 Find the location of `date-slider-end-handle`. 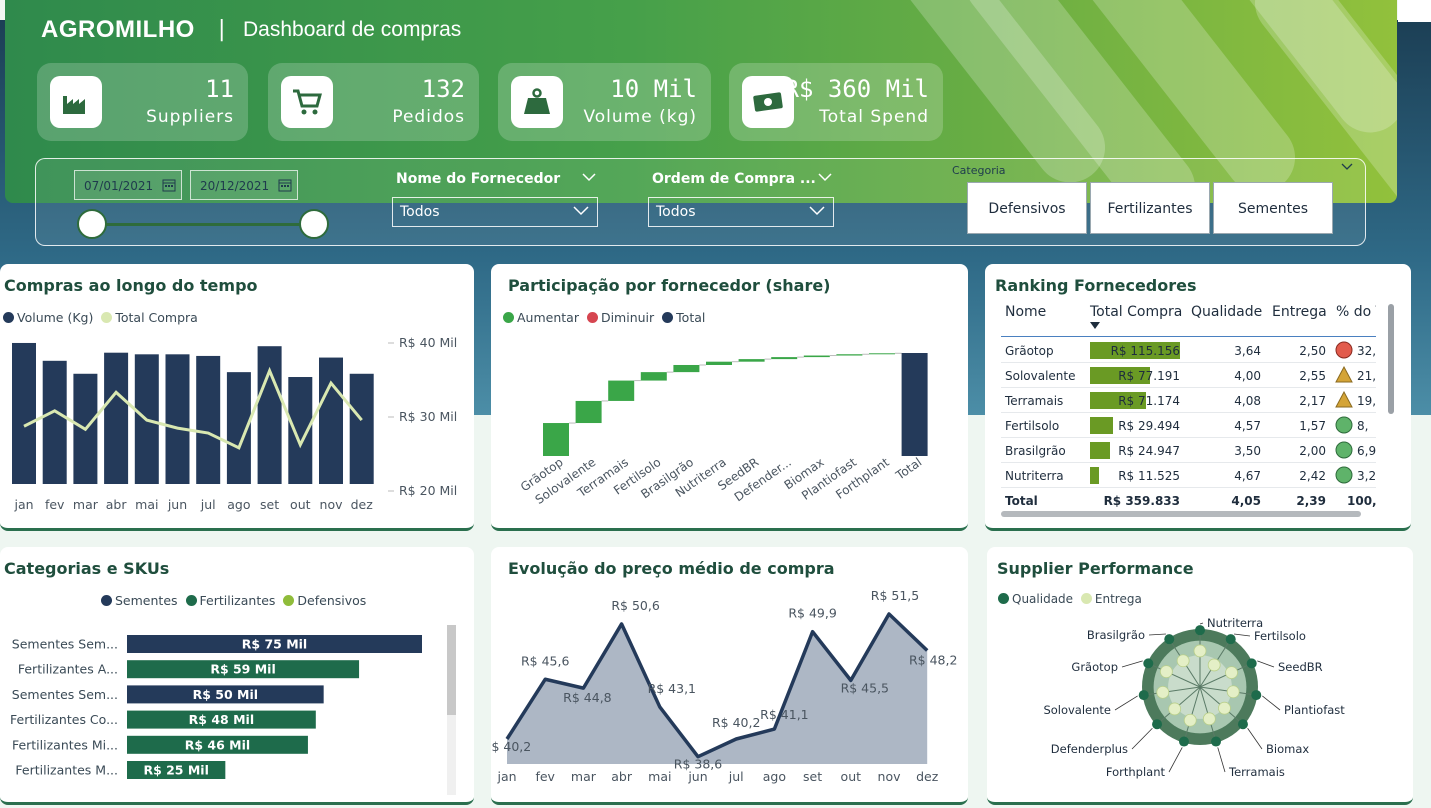

date-slider-end-handle is located at coordinates (314, 224).